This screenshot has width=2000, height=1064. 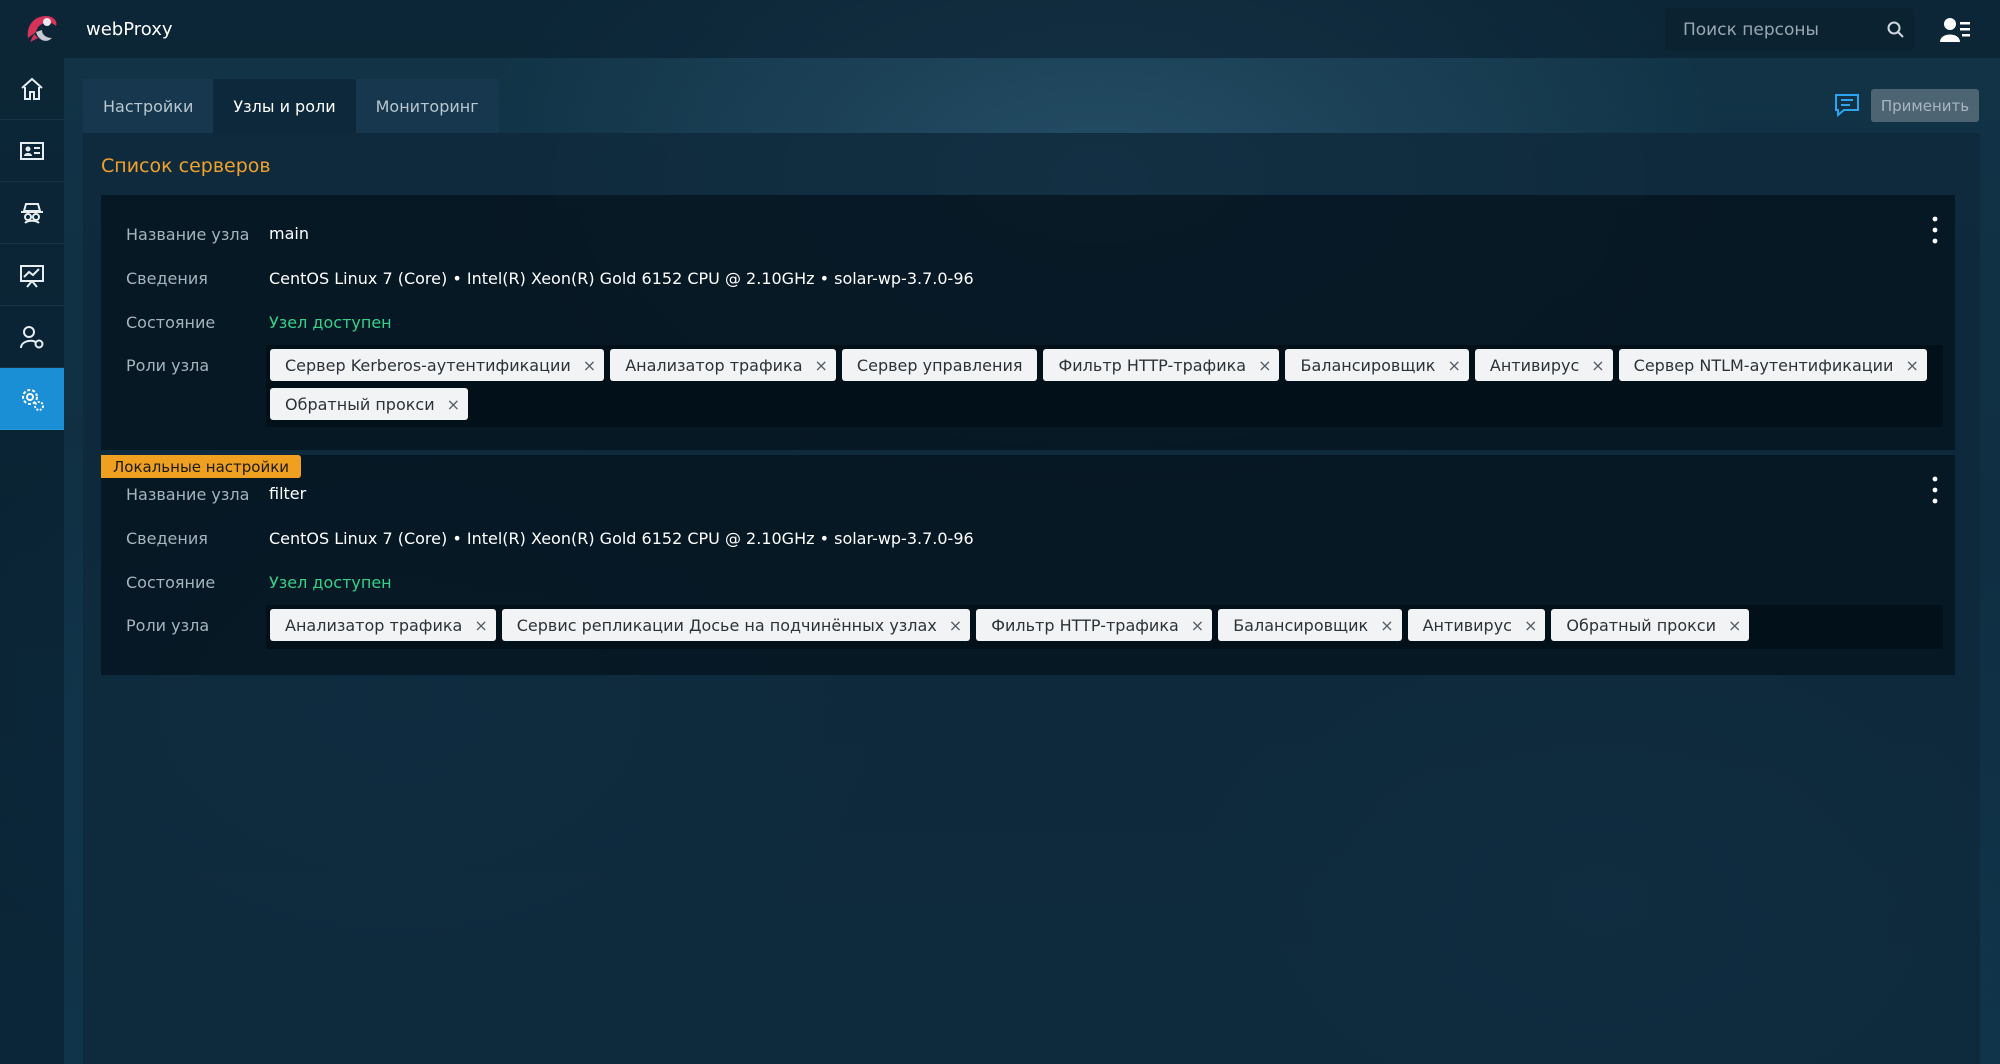 I want to click on node-name-value: filter, so click(x=288, y=493).